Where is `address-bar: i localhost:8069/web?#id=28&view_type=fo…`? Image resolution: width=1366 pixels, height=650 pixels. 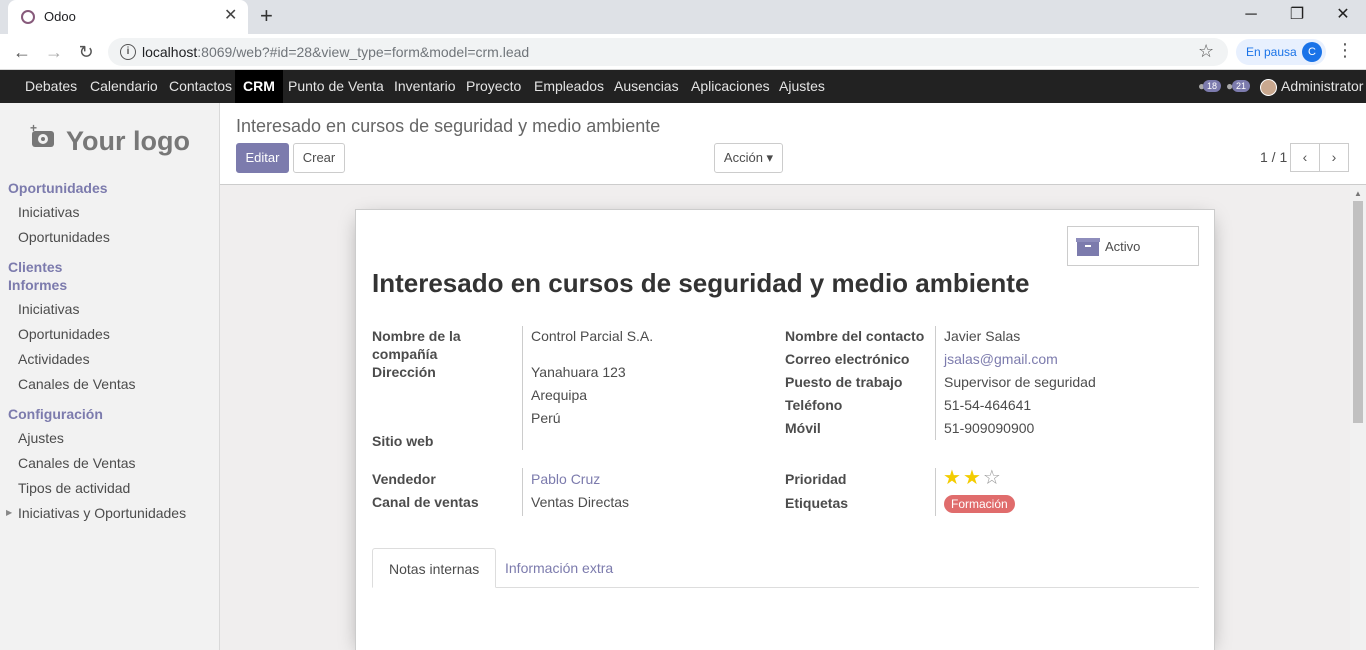
address-bar: i localhost:8069/web?#id=28&view_type=fo… is located at coordinates (668, 52).